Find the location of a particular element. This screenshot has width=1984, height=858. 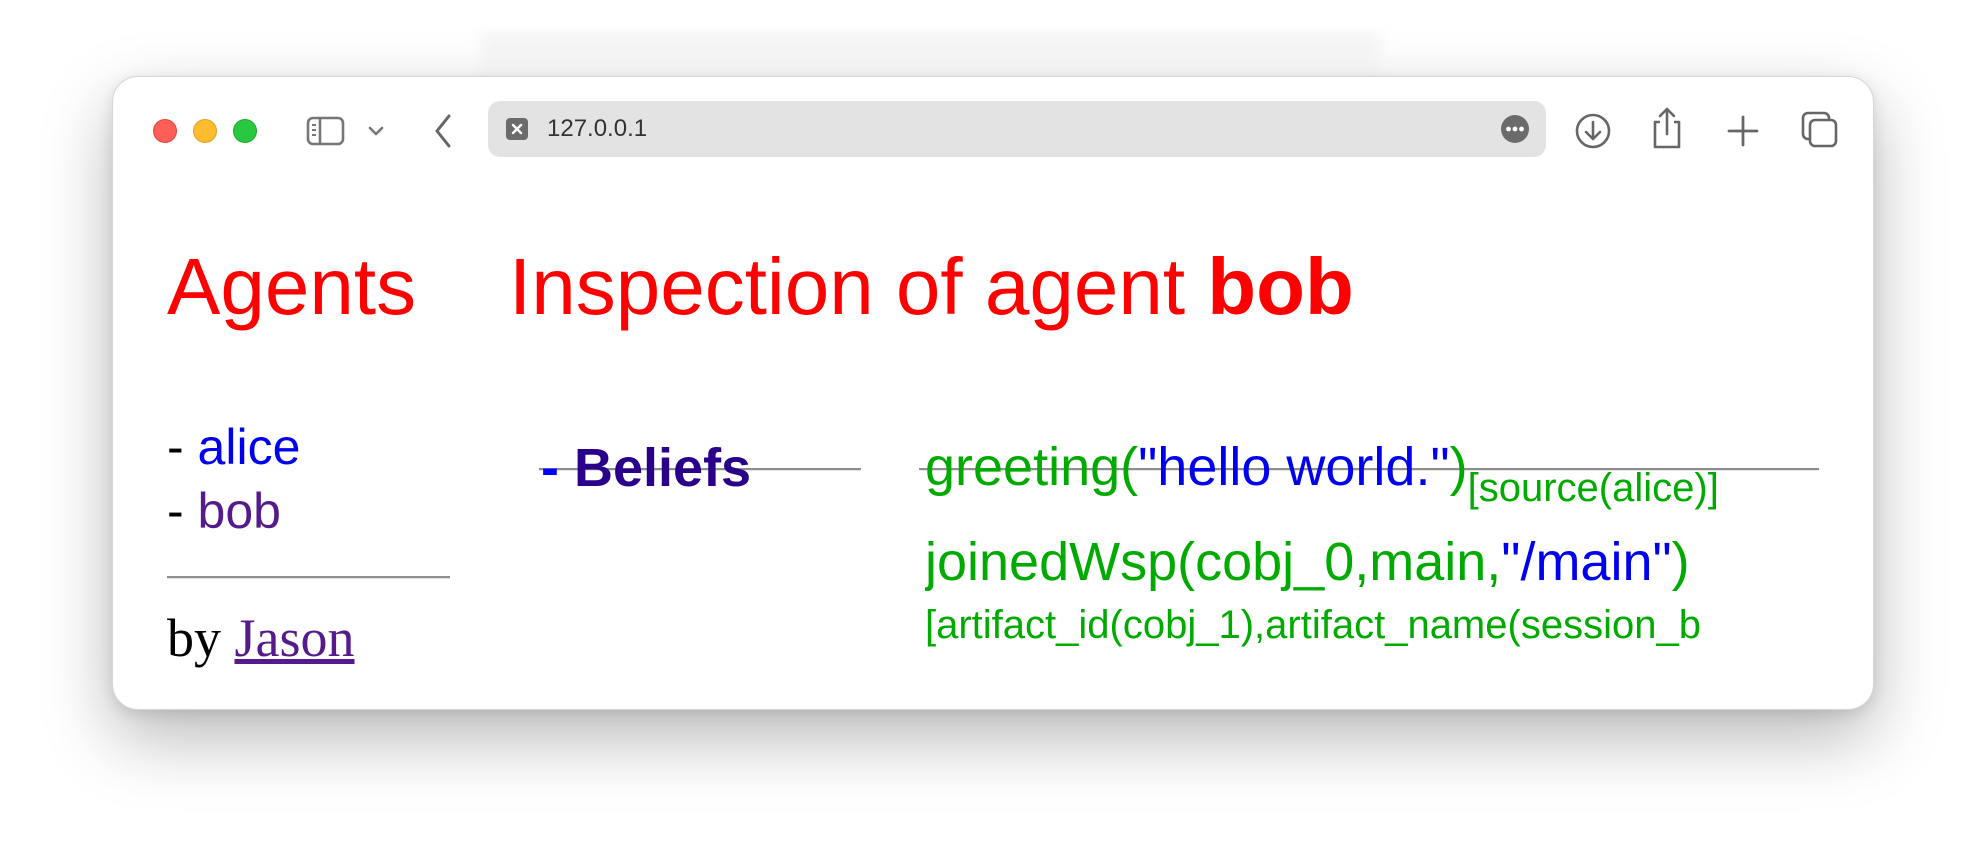

agent-list-divider is located at coordinates (308, 577).